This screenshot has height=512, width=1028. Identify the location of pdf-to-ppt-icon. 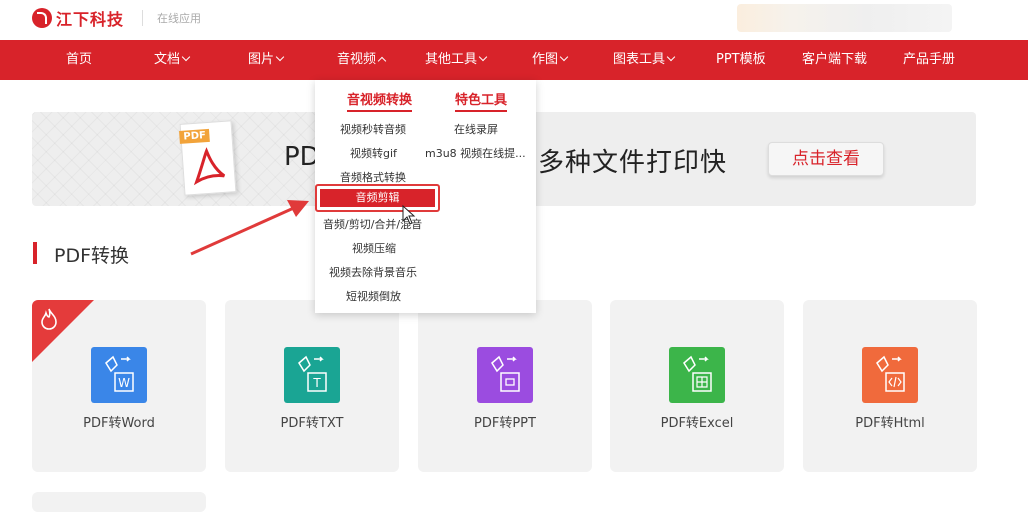
(505, 375).